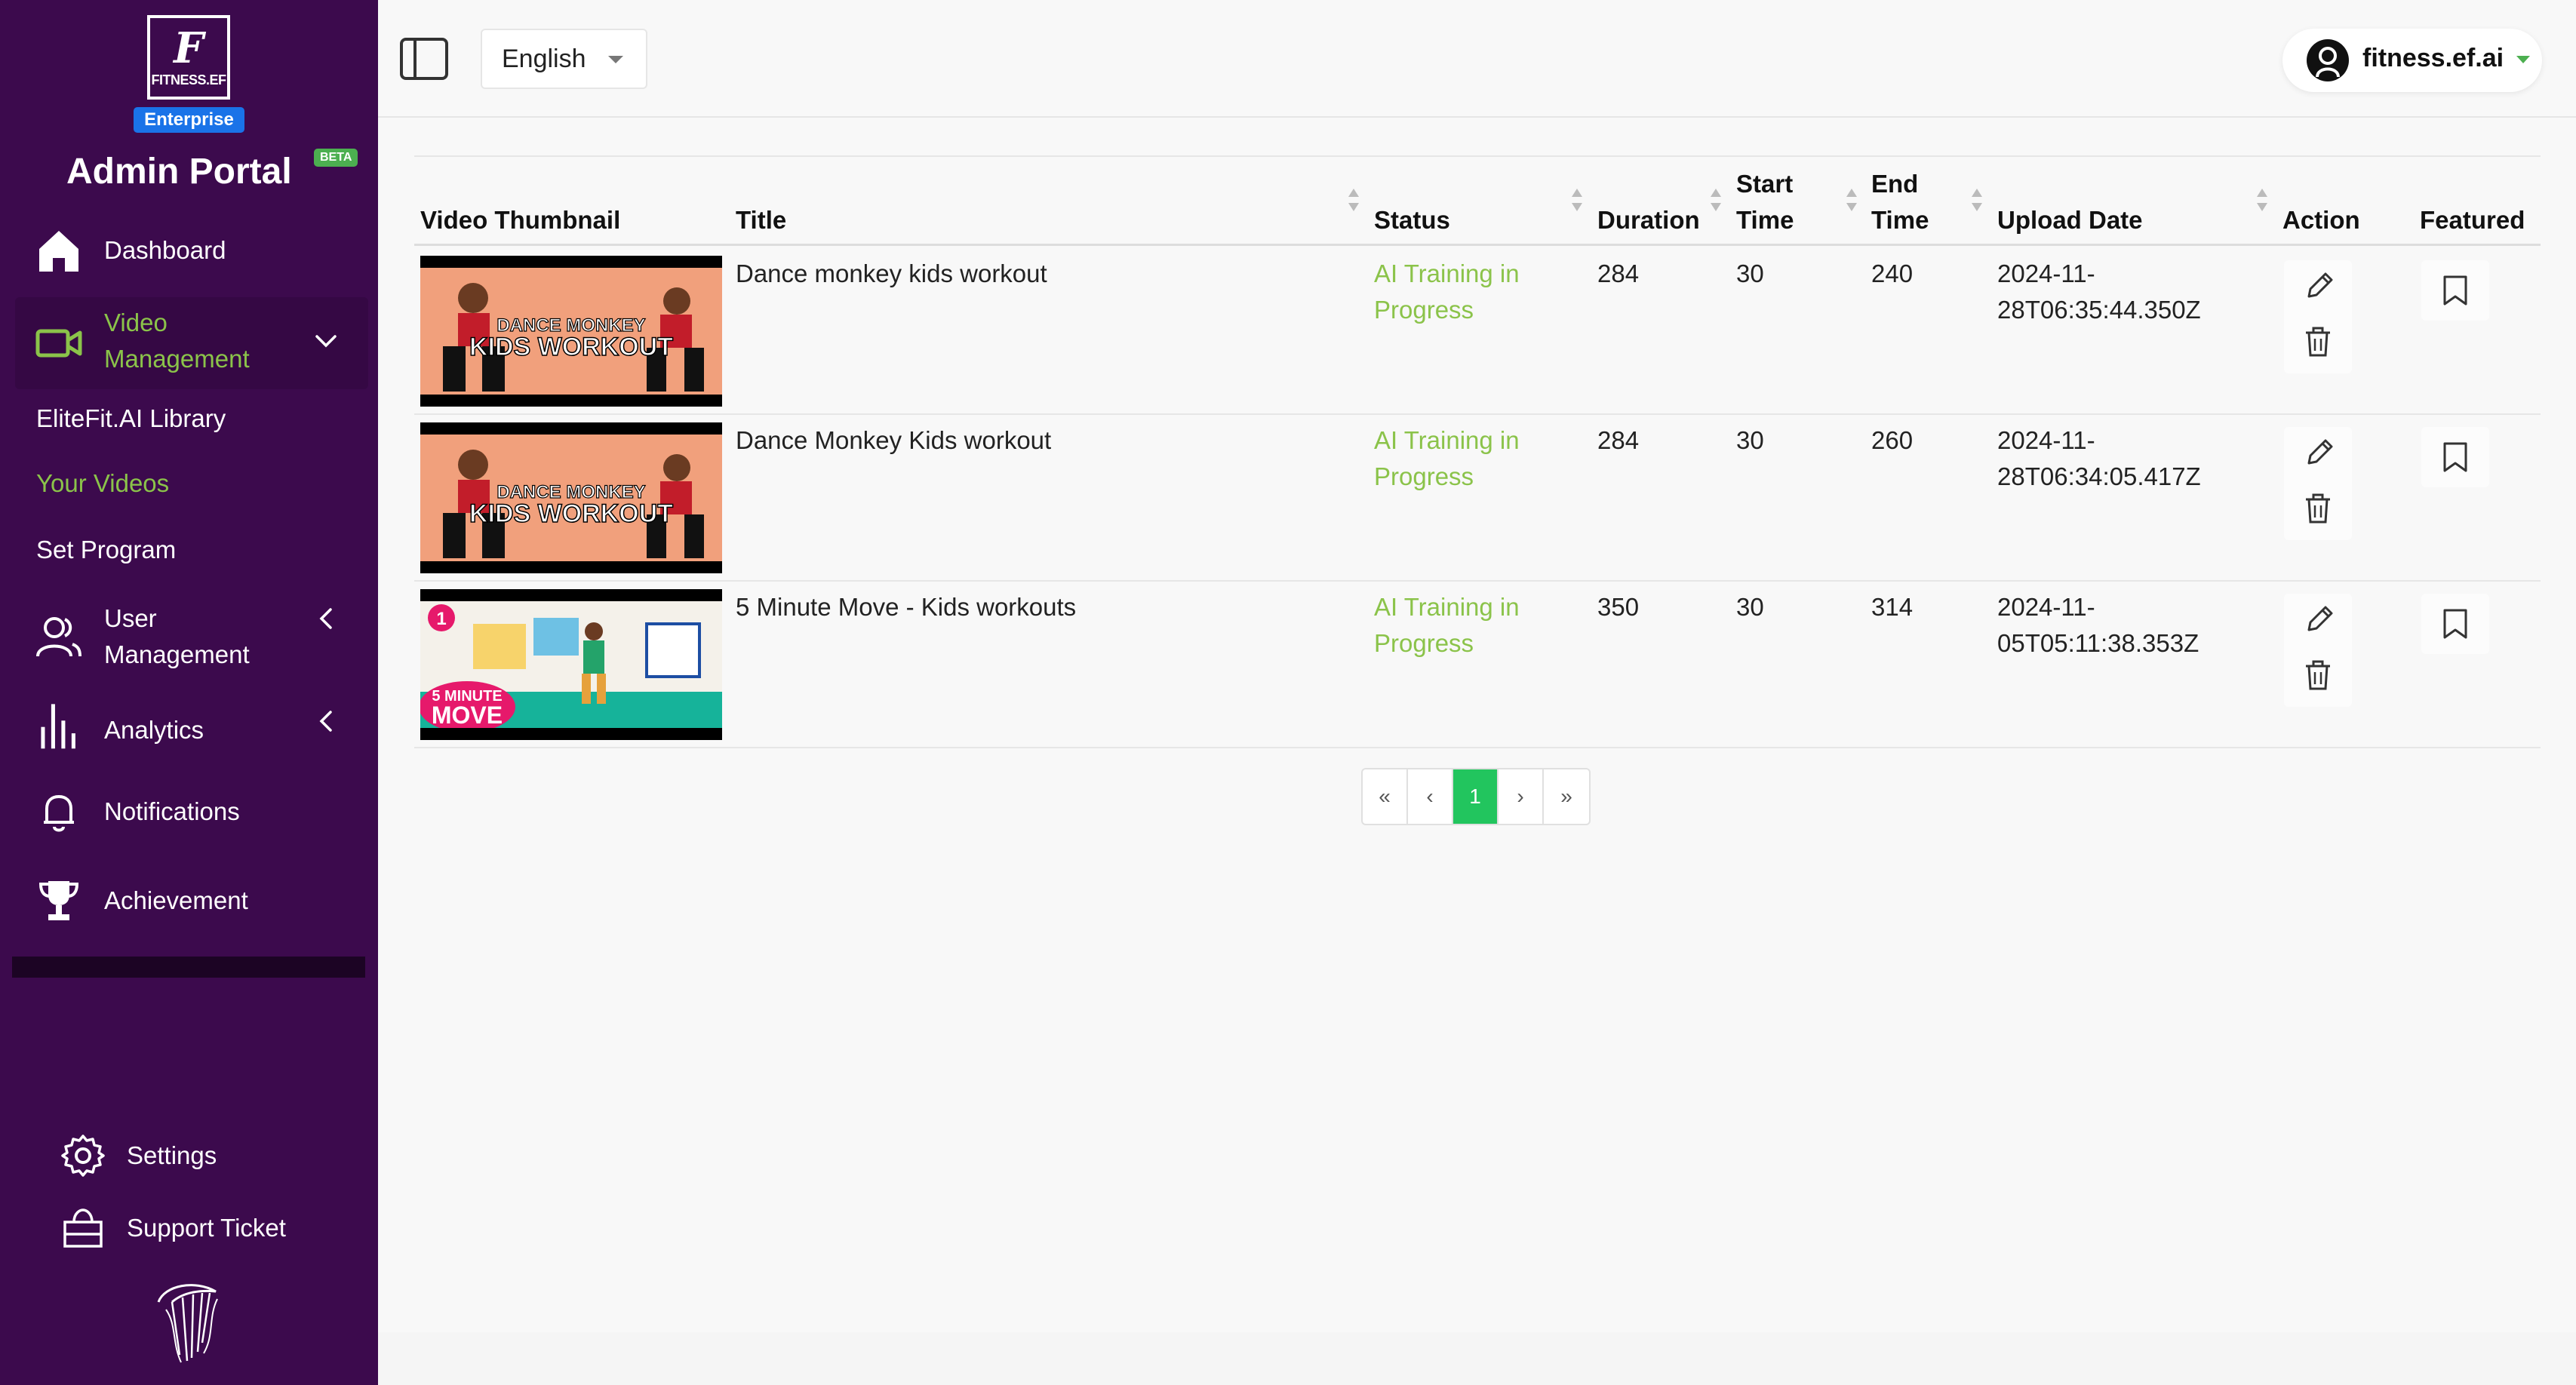 The height and width of the screenshot is (1385, 2576). I want to click on subnav-elitefit-library: EliteFit.AI Library, so click(131, 418).